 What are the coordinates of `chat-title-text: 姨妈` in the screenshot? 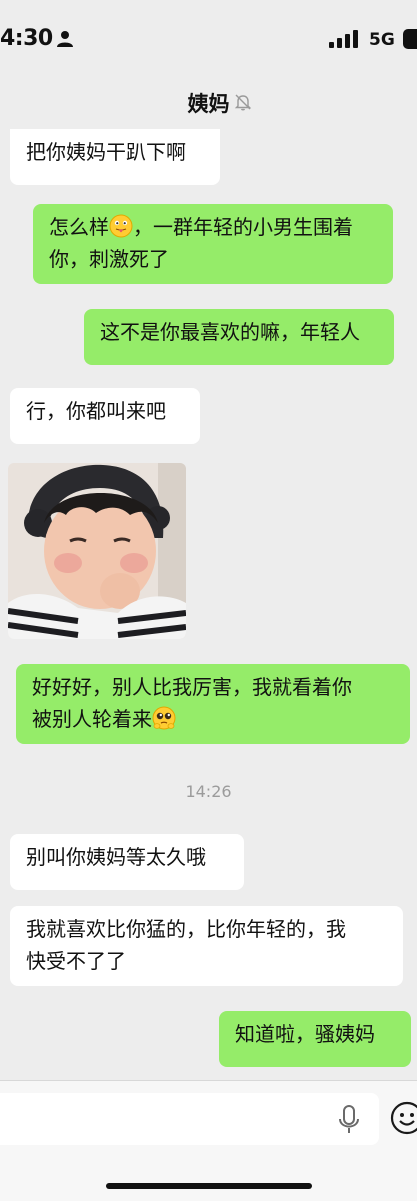 It's located at (208, 104).